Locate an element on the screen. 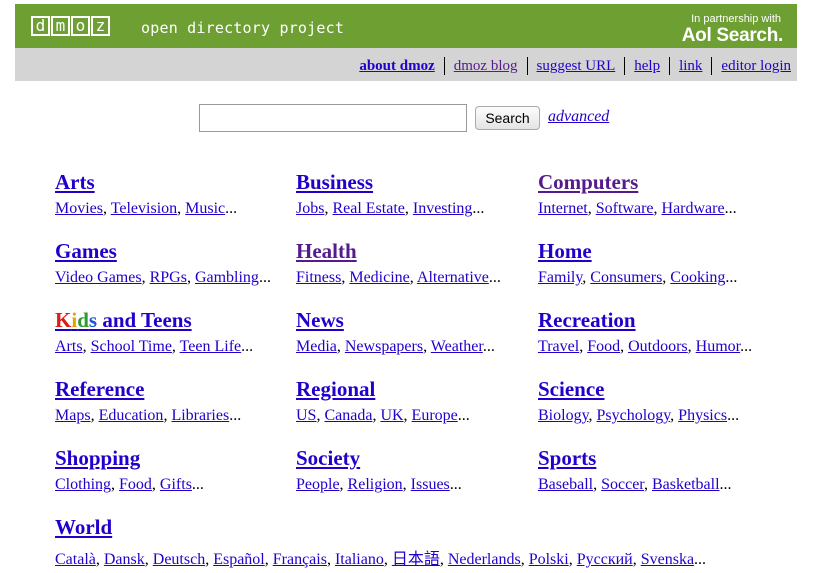 The width and height of the screenshot is (814, 573). subcategory-link: Outdoors is located at coordinates (658, 346).